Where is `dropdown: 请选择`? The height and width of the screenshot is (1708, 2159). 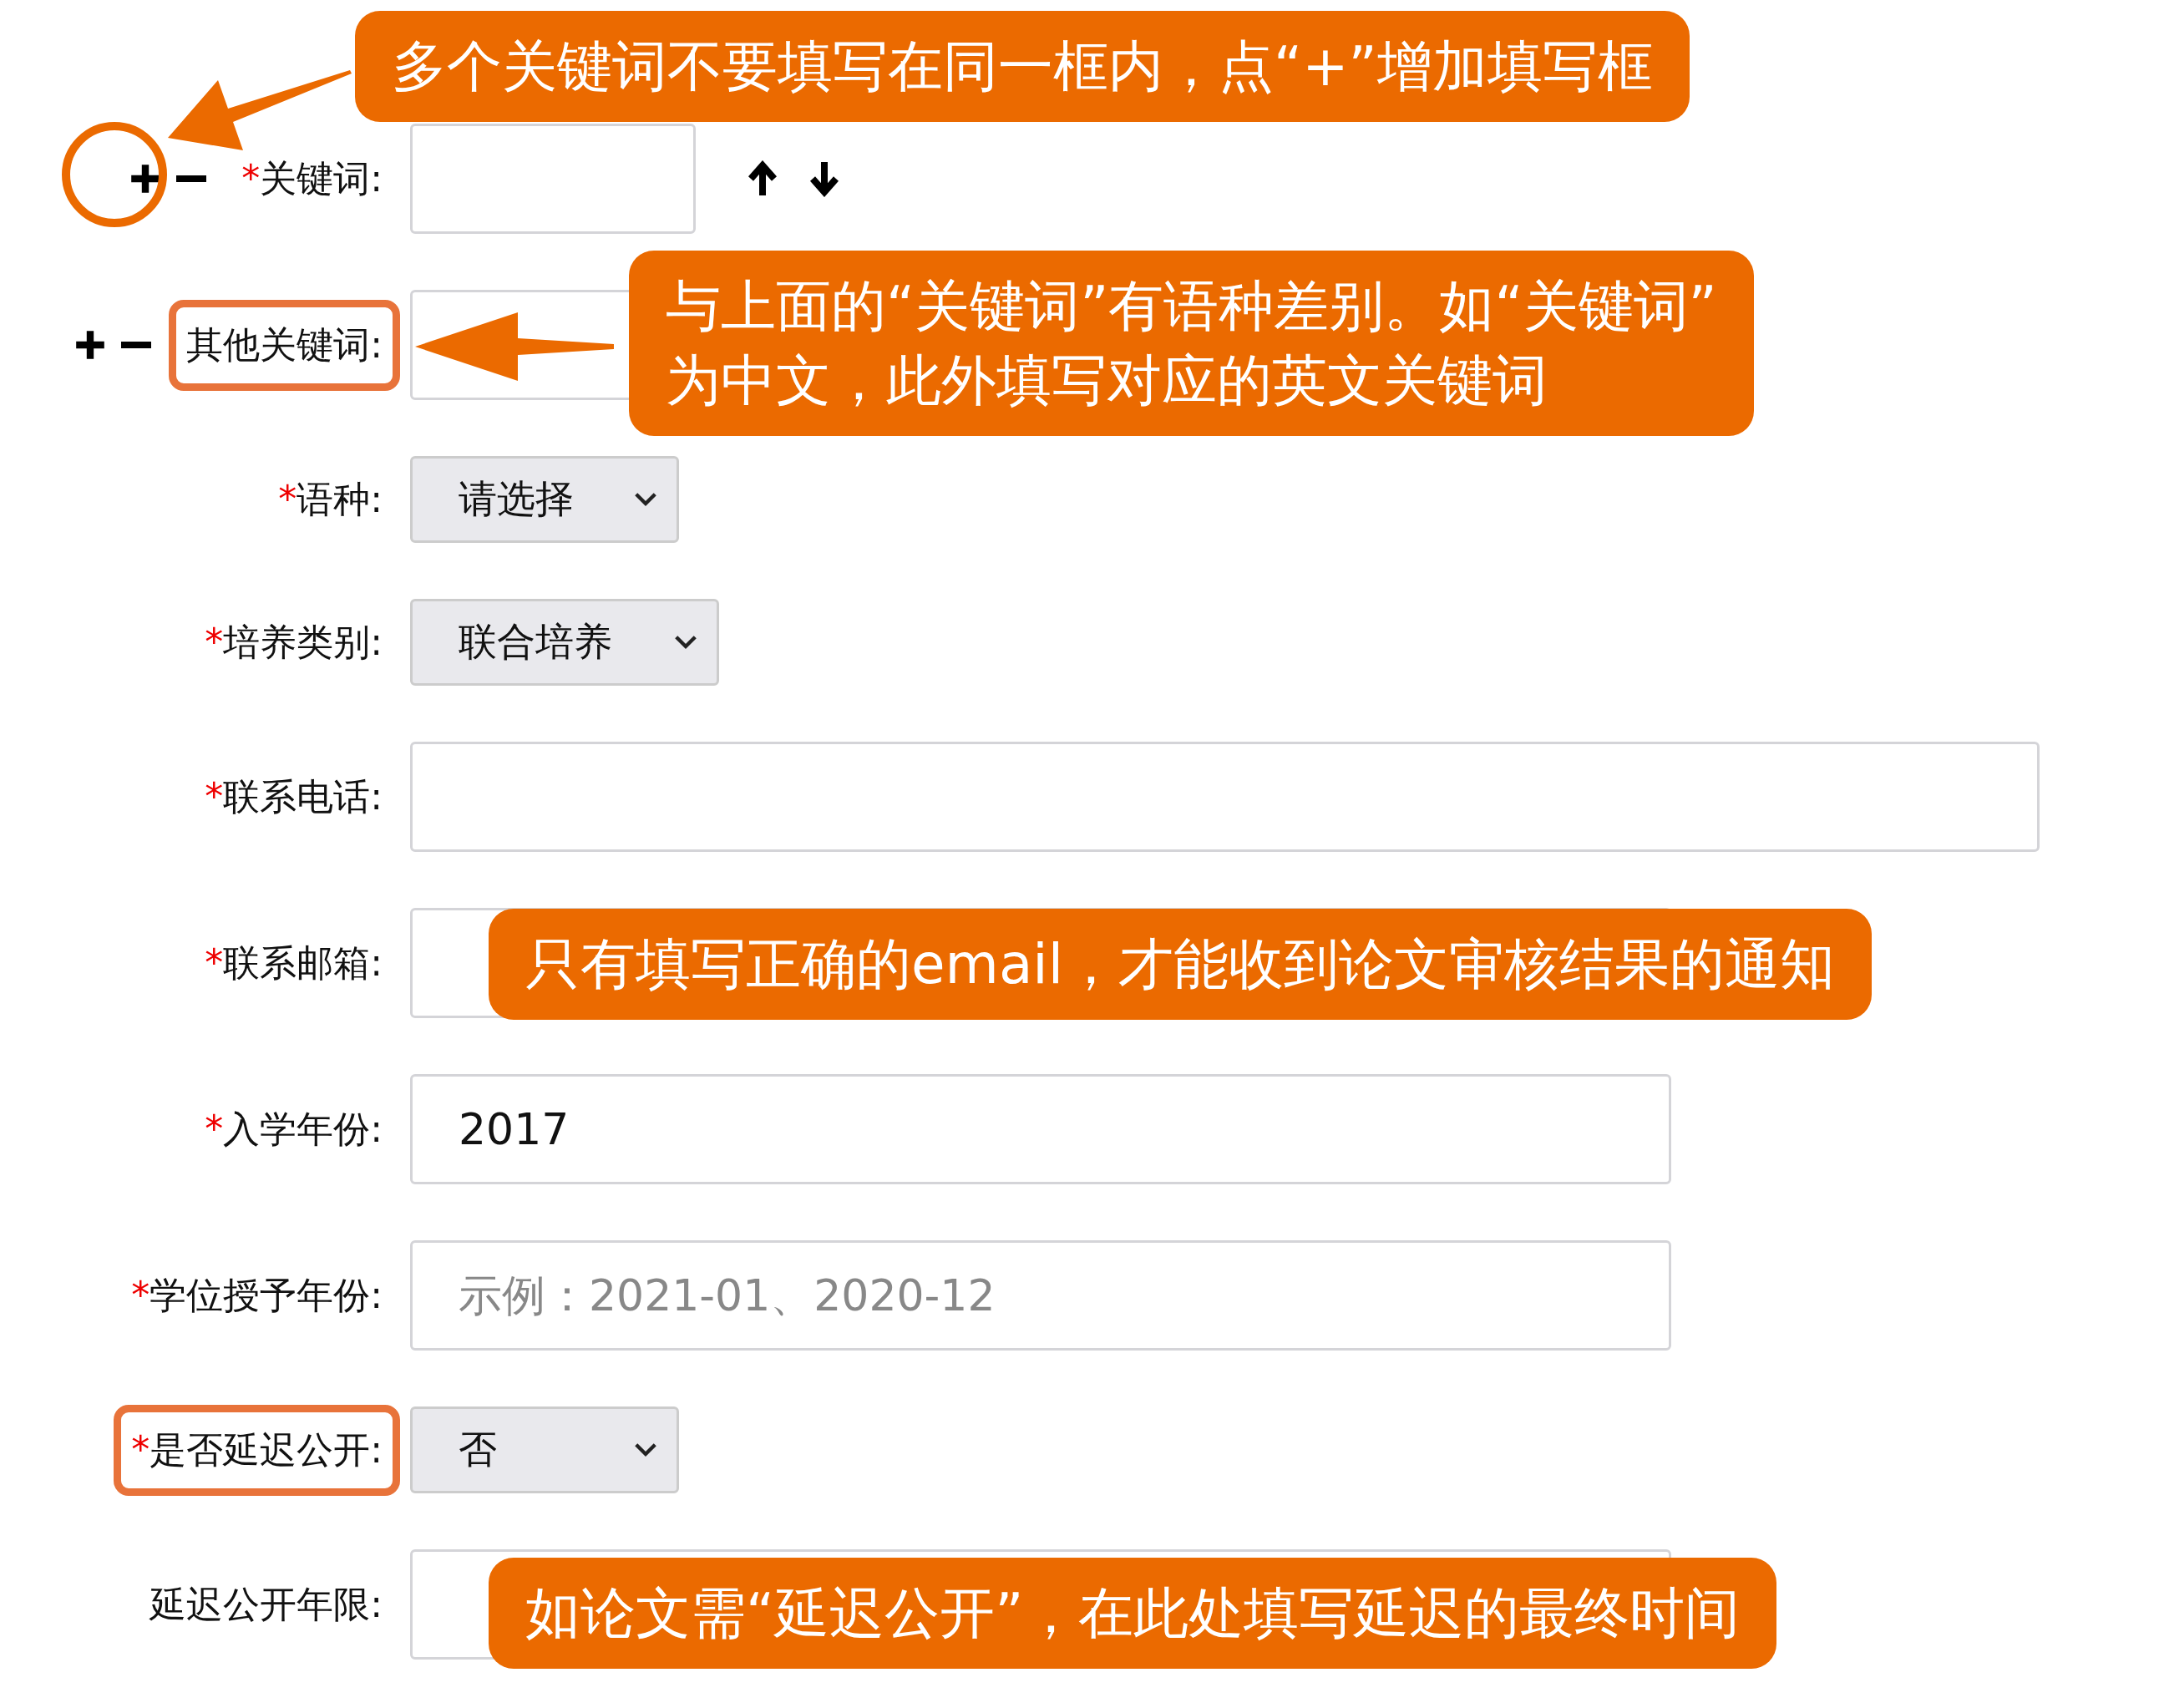
dropdown: 请选择 is located at coordinates (544, 499).